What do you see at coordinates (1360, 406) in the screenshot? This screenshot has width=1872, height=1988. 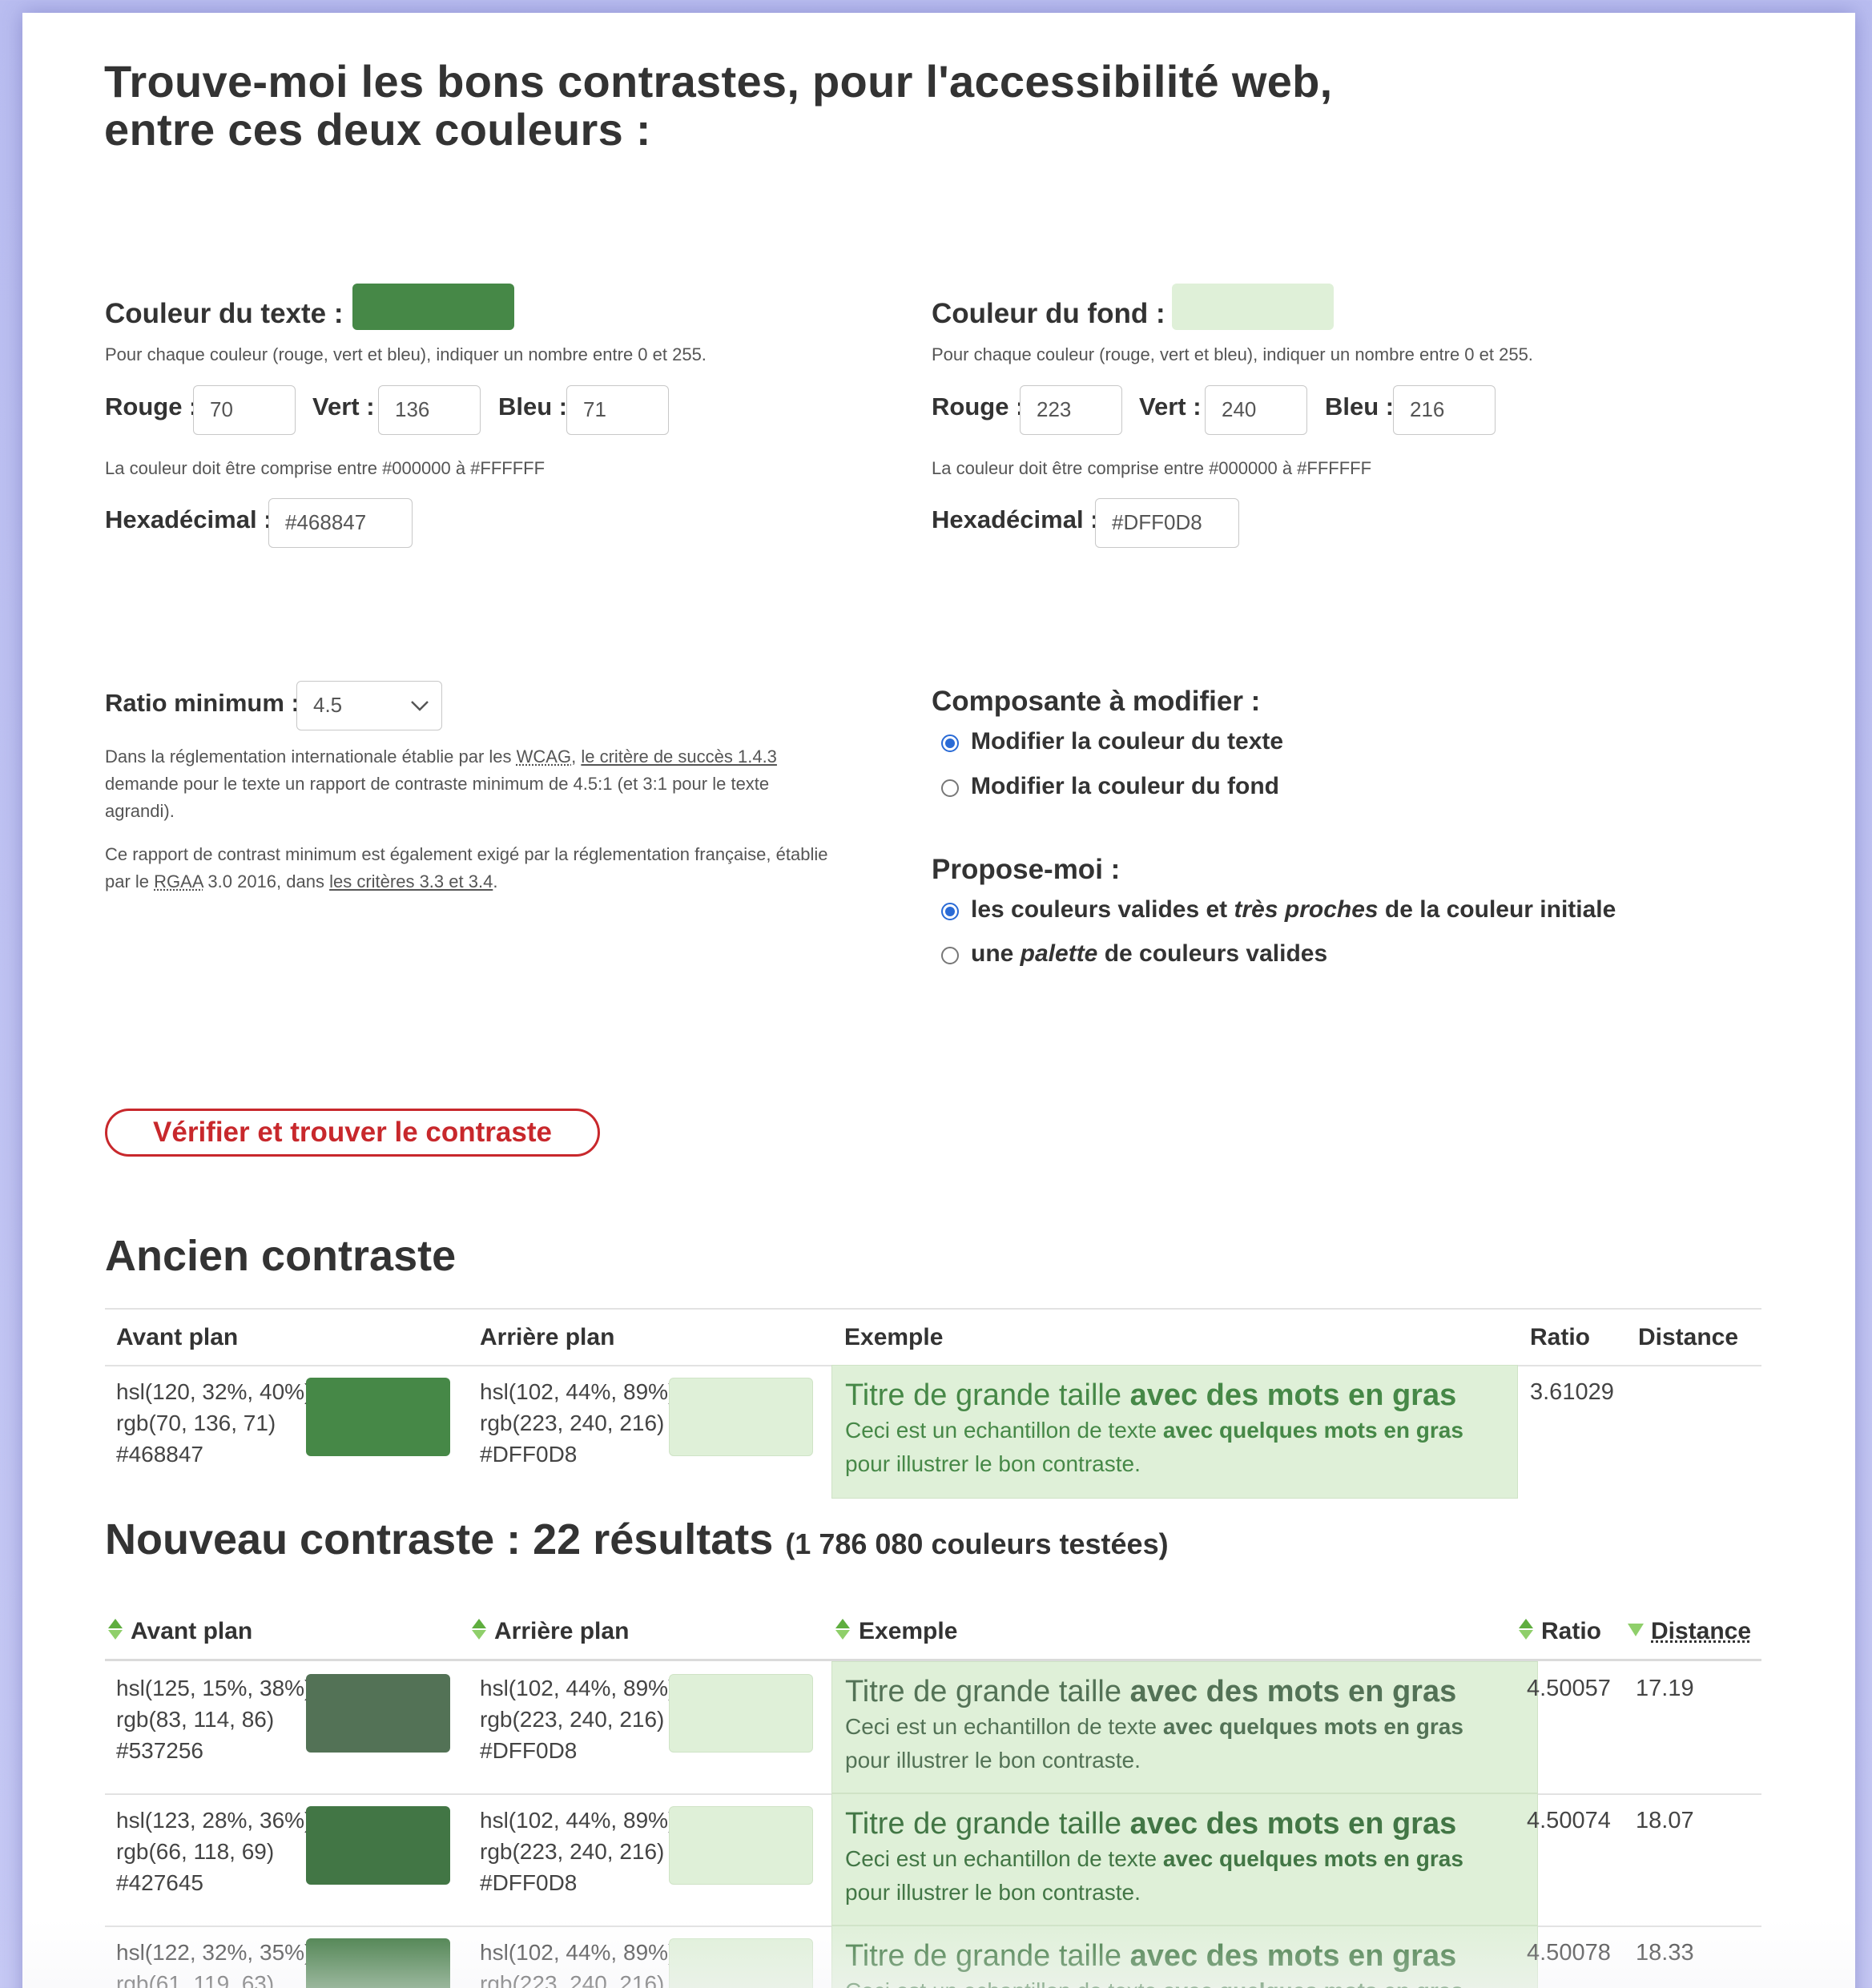 I see `bg-bleu-label: Bleu :` at bounding box center [1360, 406].